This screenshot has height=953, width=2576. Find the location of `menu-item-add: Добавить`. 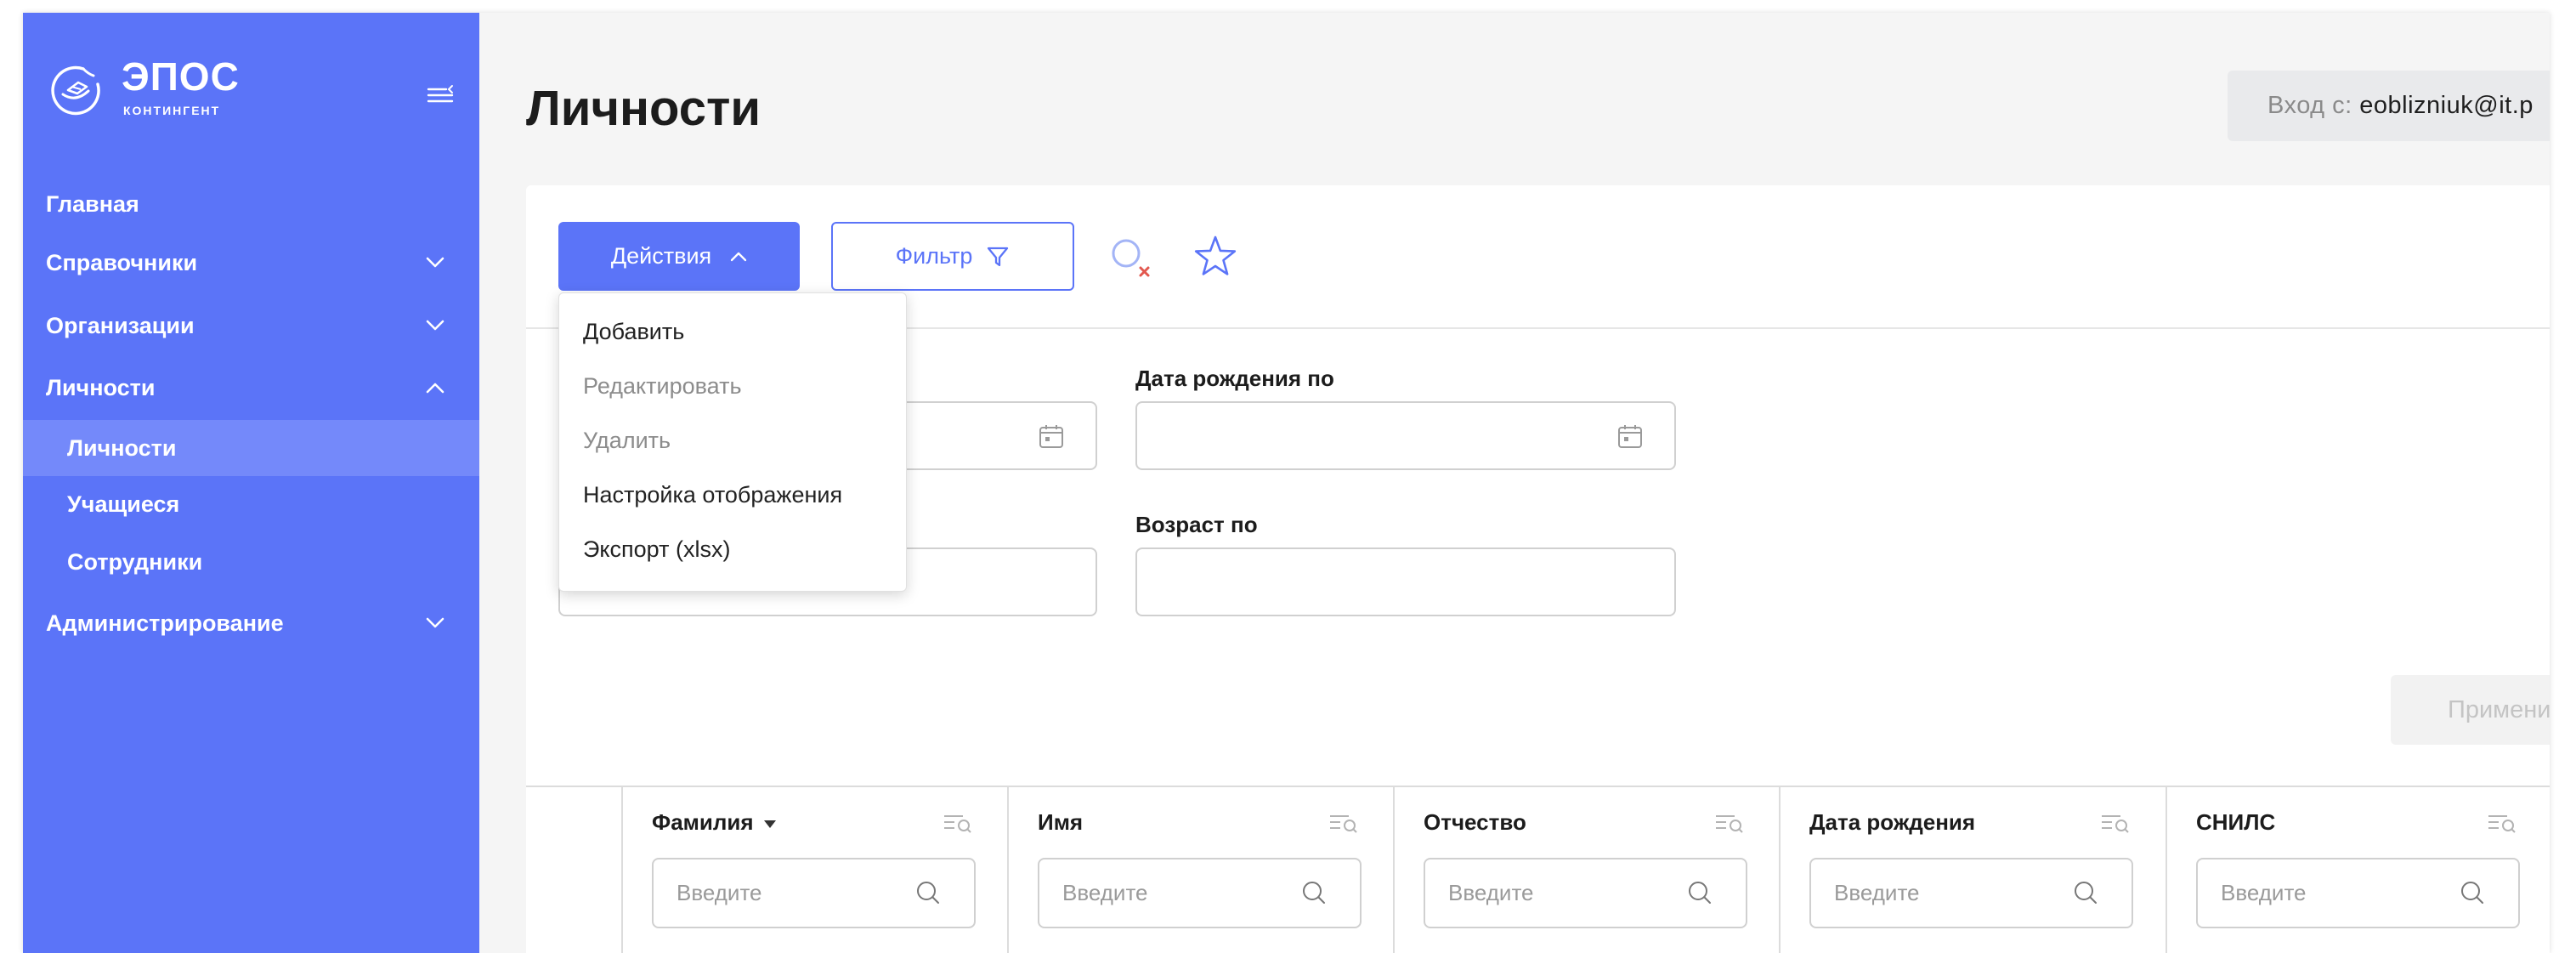

menu-item-add: Добавить is located at coordinates (732, 331).